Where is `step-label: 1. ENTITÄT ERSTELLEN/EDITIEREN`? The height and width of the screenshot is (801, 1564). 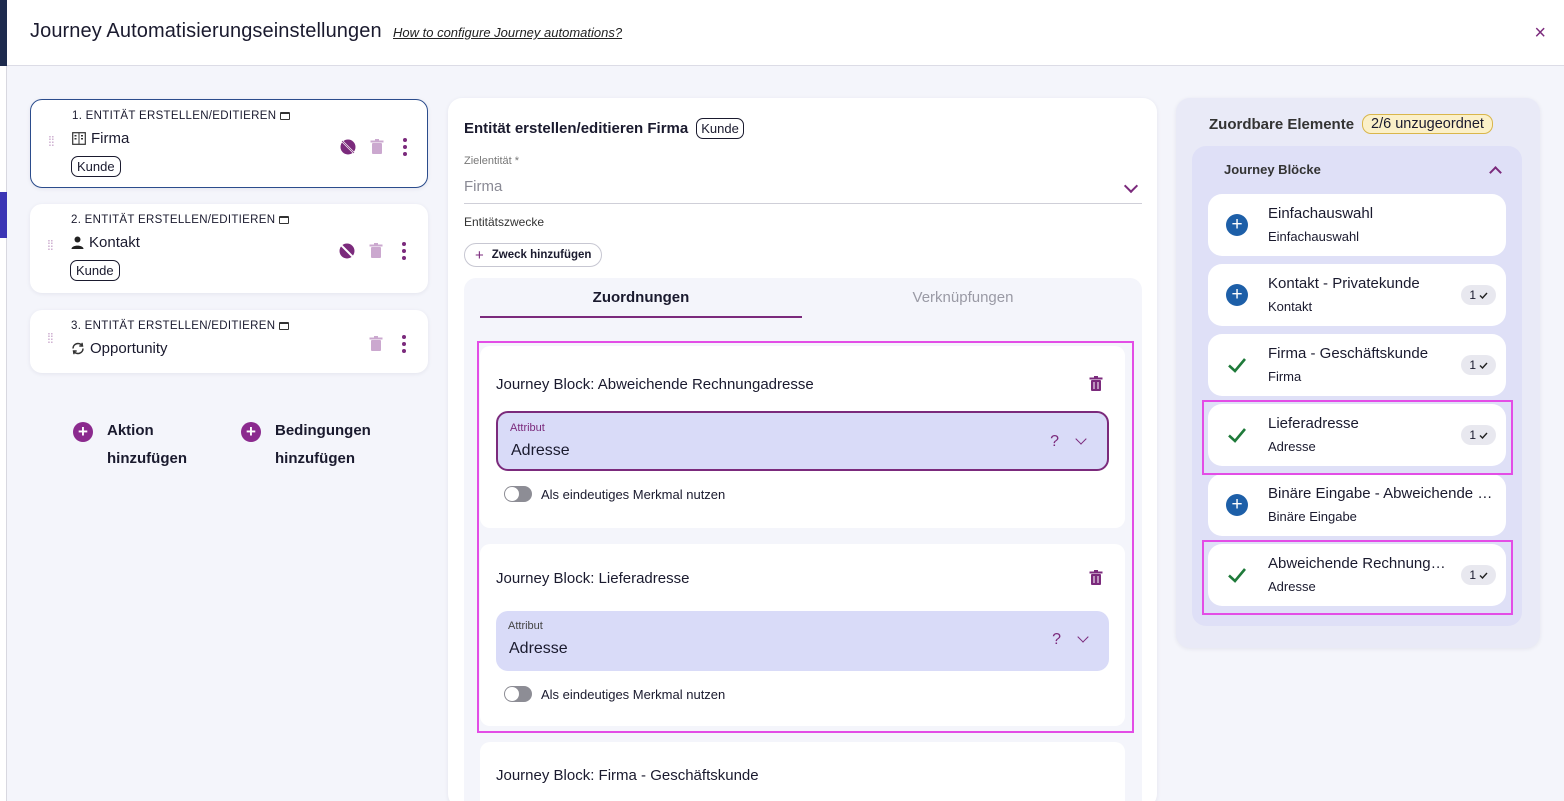 step-label: 1. ENTITÄT ERSTELLEN/EDITIEREN is located at coordinates (181, 116).